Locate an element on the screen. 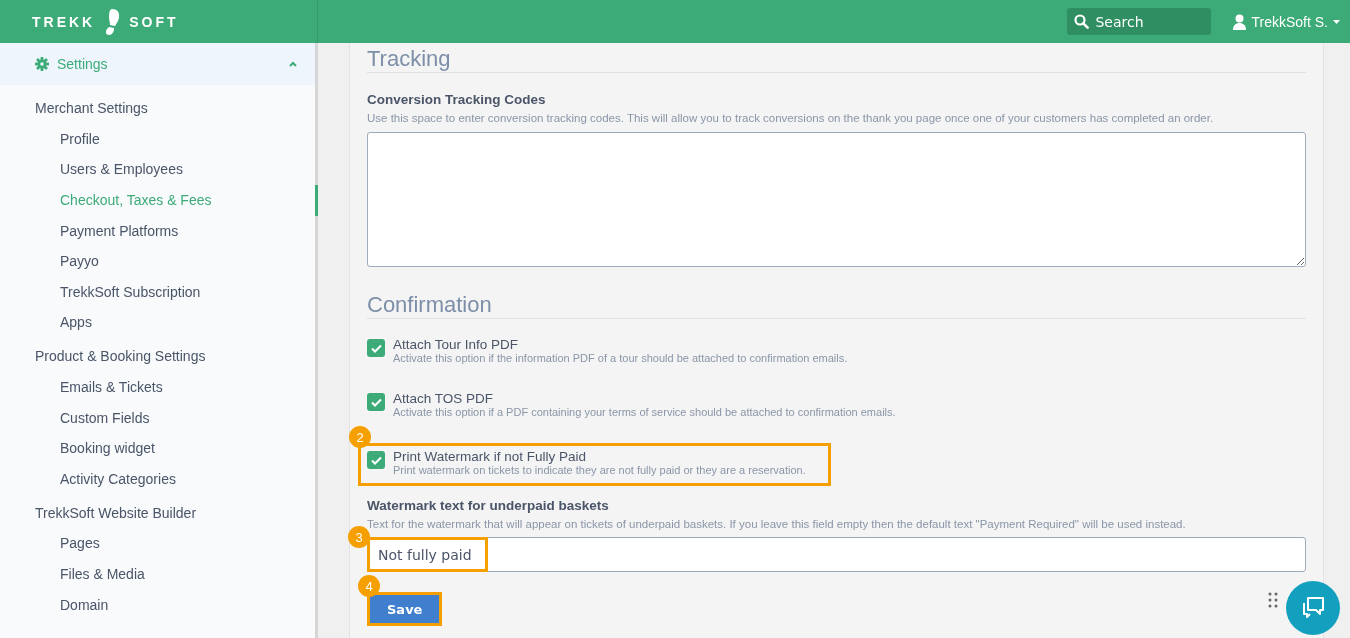  sidebar-item: TrekkSoft Subscription is located at coordinates (159, 292).